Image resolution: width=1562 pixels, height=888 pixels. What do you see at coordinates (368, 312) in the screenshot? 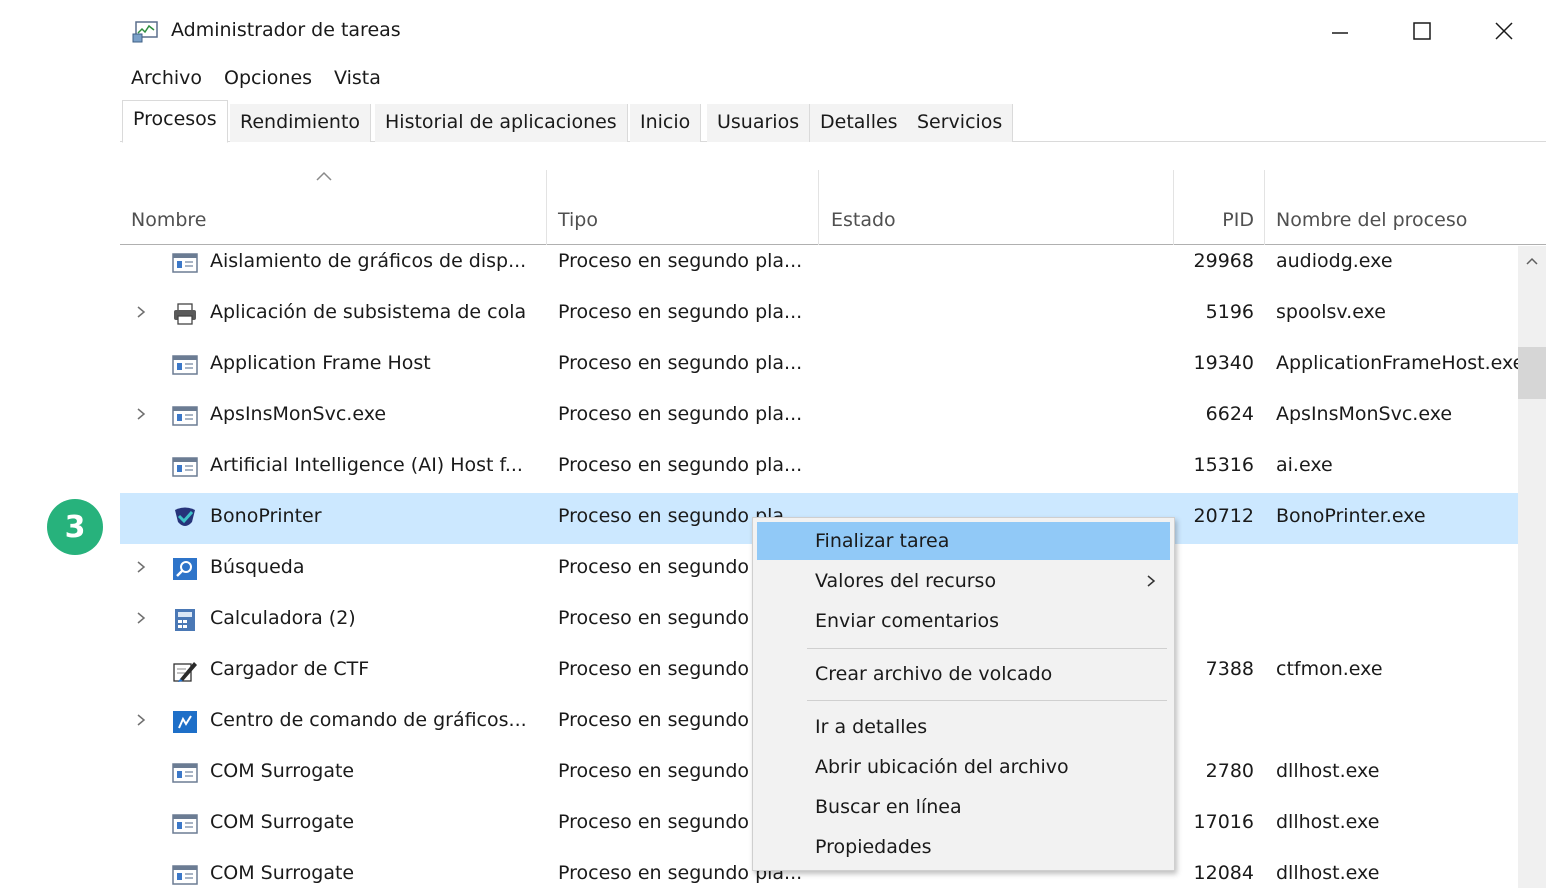
I see `process-display-name: Aplicación de subsistema de cola` at bounding box center [368, 312].